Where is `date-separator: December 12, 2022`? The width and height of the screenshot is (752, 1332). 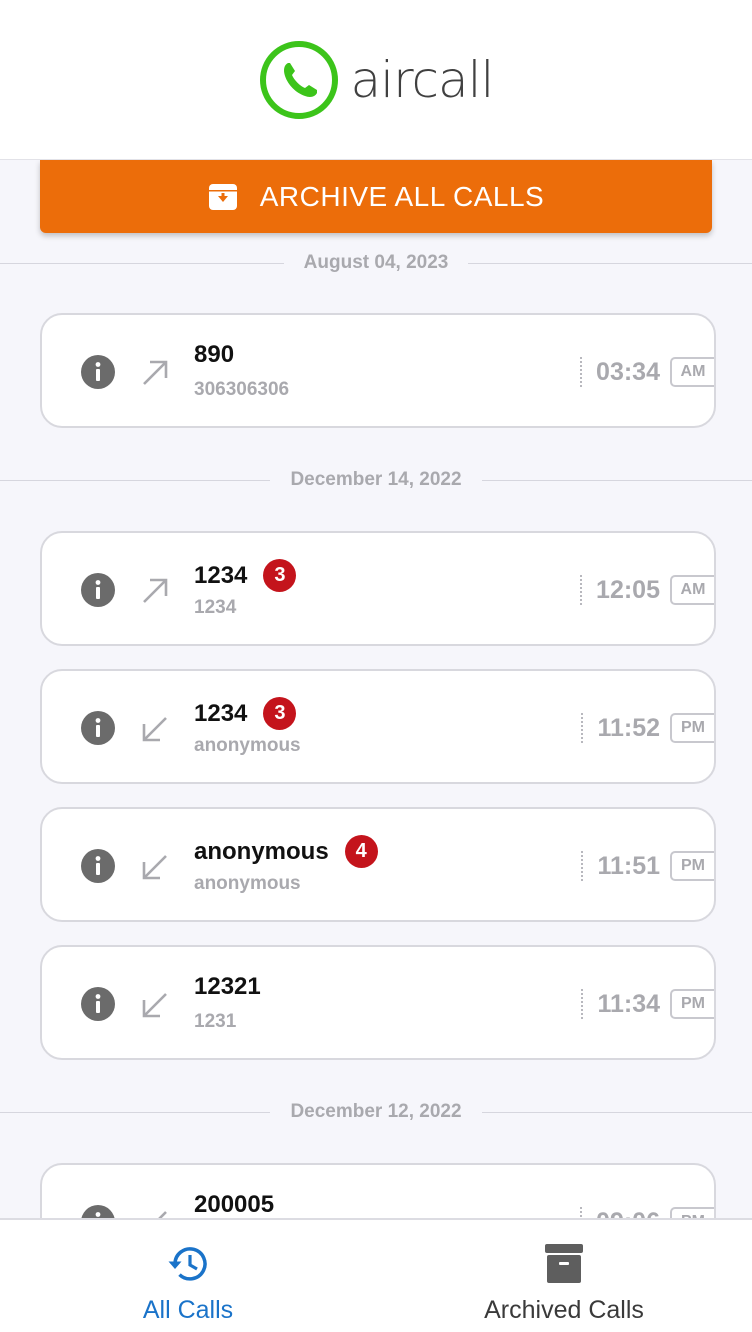 date-separator: December 12, 2022 is located at coordinates (376, 1112).